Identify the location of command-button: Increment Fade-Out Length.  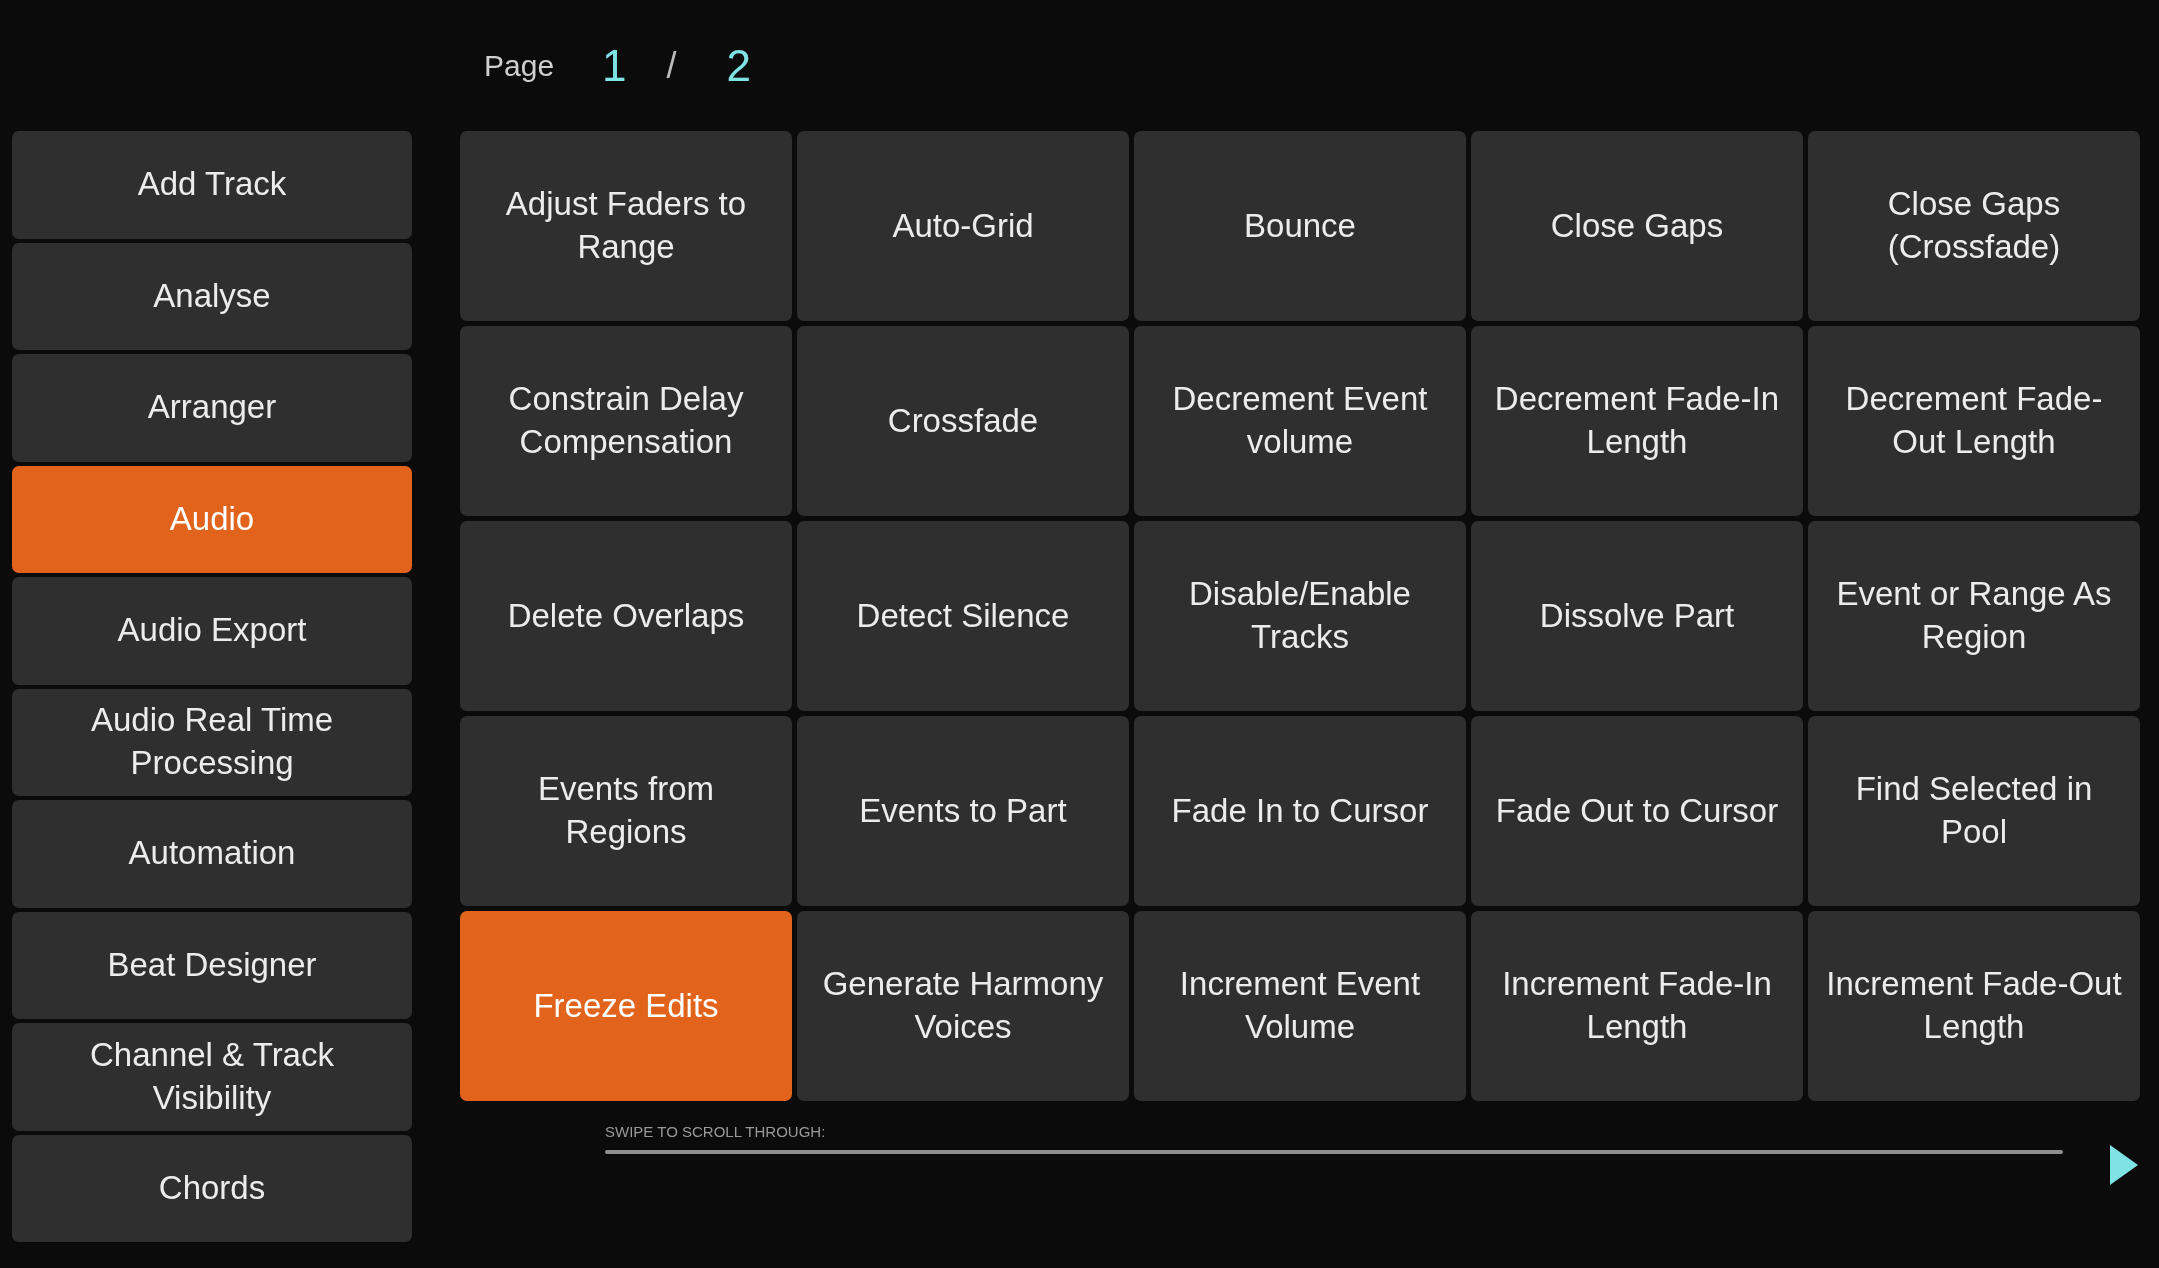
(1974, 1006).